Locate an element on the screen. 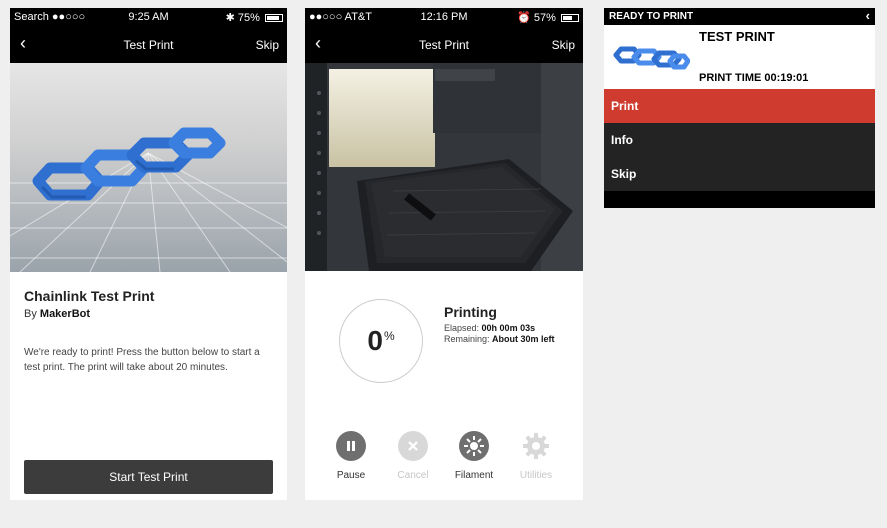 This screenshot has width=887, height=528. status-time: 12:16 PM is located at coordinates (444, 17).